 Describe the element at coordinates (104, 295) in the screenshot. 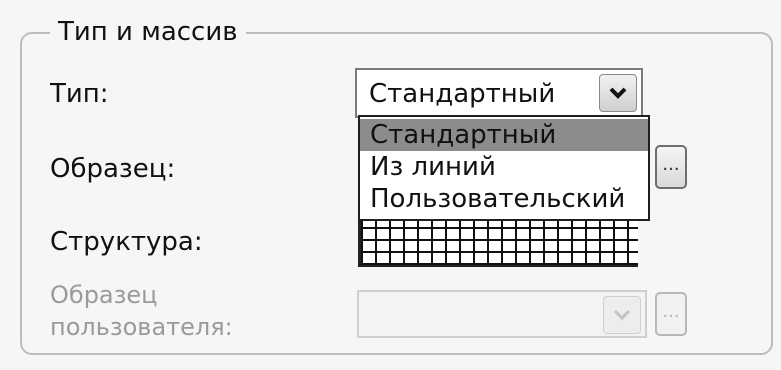

I see `user-sample-label-line1: Образец` at that location.